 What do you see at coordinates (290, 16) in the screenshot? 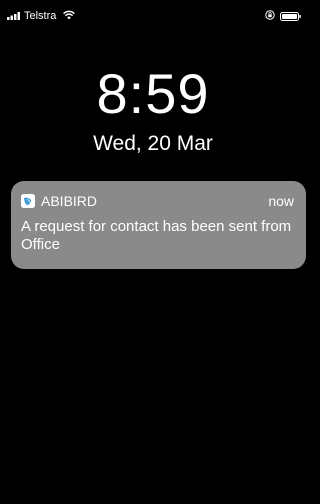
I see `battery-icon` at bounding box center [290, 16].